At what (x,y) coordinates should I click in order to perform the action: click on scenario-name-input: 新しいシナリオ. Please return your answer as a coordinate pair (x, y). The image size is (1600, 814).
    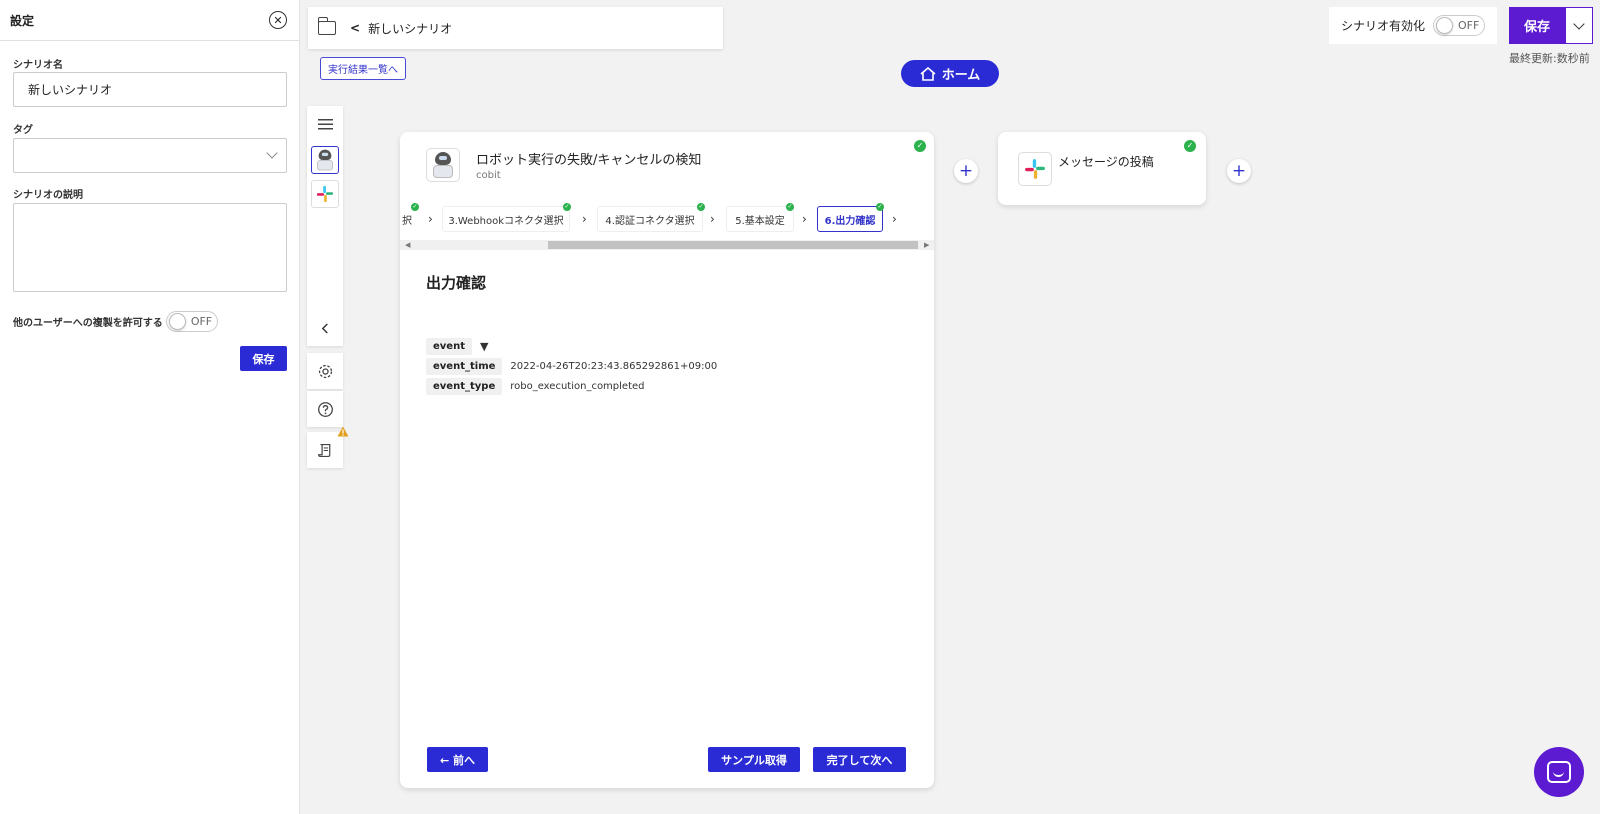
    Looking at the image, I should click on (150, 89).